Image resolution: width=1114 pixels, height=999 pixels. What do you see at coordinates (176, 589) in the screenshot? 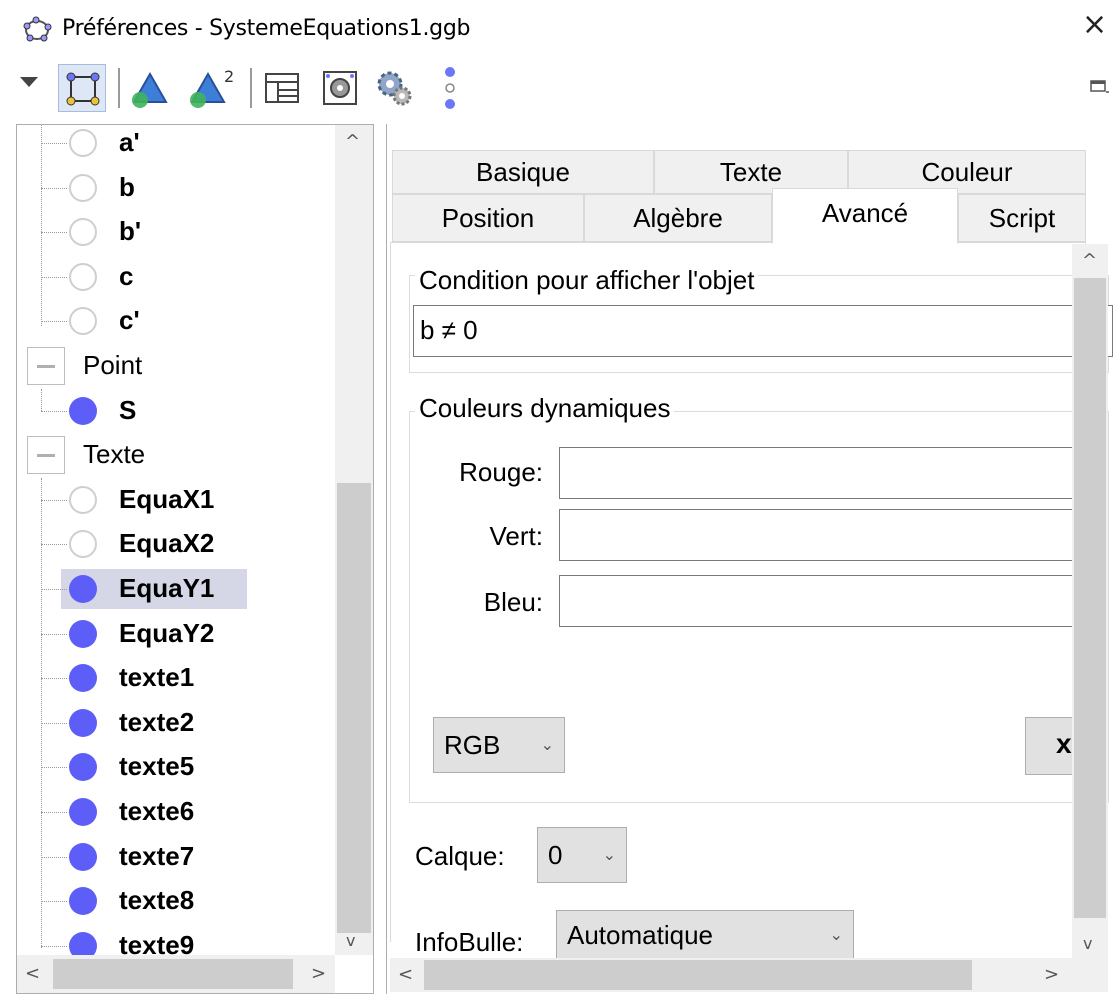
I see `tree-item: EquaY1` at bounding box center [176, 589].